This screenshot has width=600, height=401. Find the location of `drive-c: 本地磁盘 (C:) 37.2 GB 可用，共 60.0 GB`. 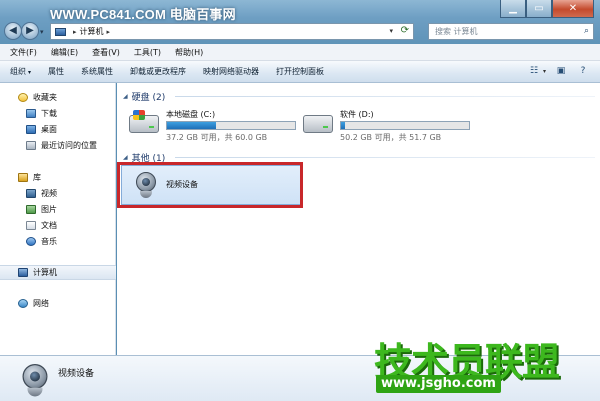

drive-c: 本地磁盘 (C:) 37.2 GB 可用，共 60.0 GB is located at coordinates (224, 127).